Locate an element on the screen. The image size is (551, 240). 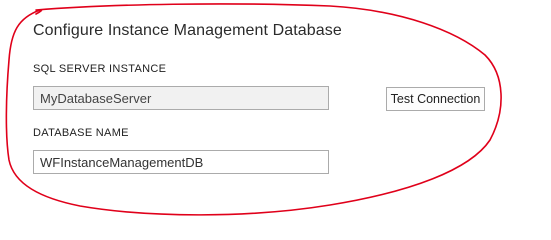
test-connection-button: Test Connection is located at coordinates (435, 99).